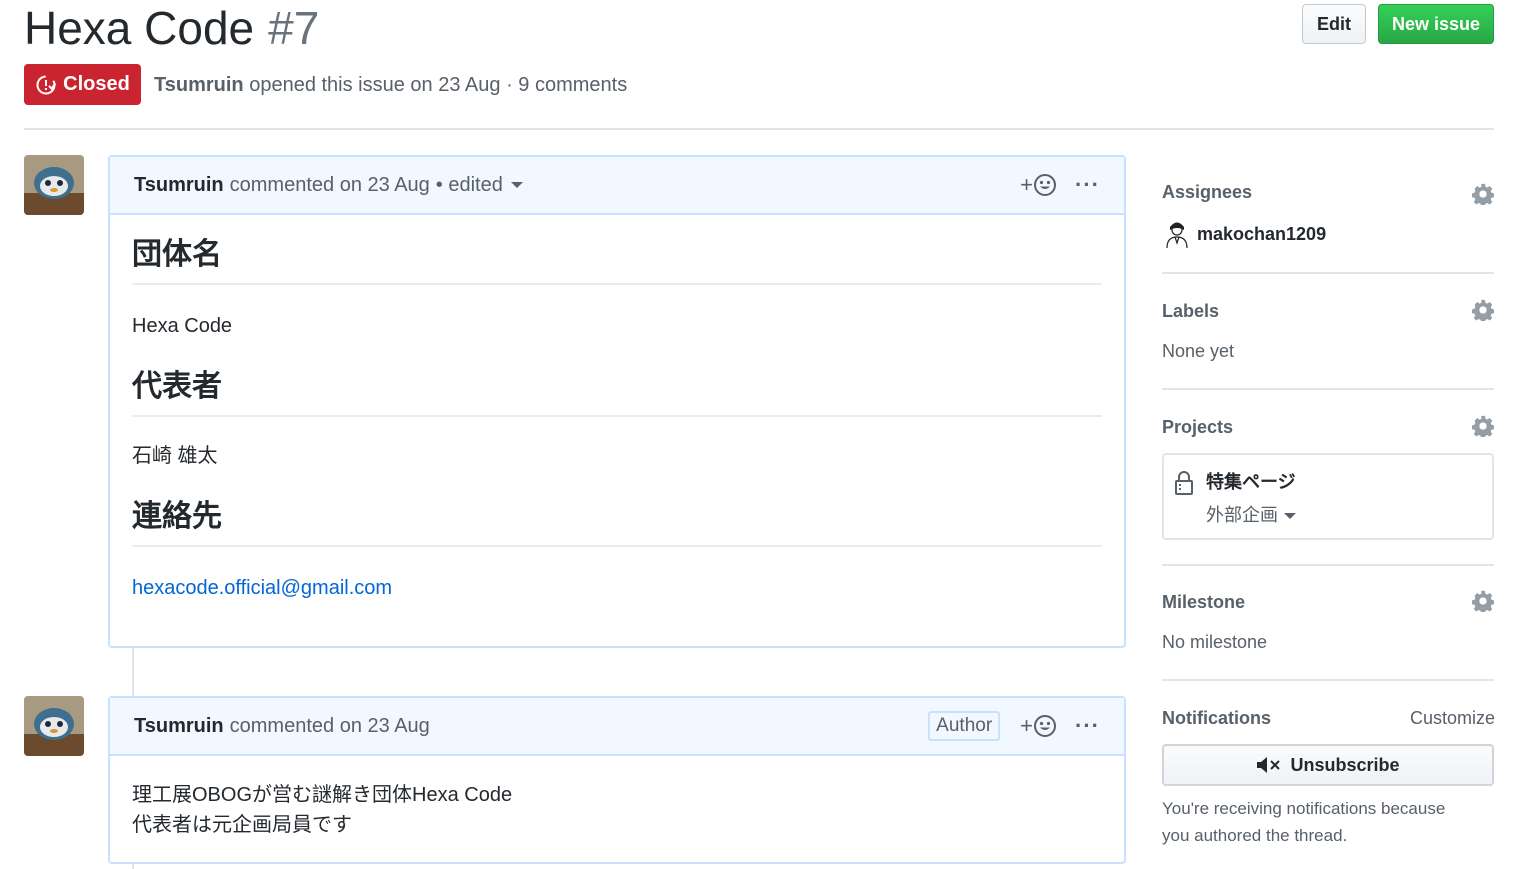 The height and width of the screenshot is (869, 1519). I want to click on edited-label: • edited, so click(469, 184).